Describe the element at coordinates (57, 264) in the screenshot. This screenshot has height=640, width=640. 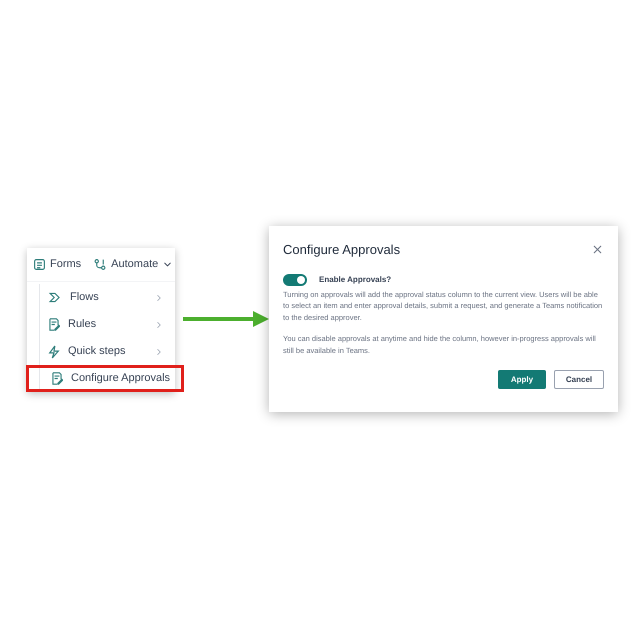
I see `toolbar-button: Forms` at that location.